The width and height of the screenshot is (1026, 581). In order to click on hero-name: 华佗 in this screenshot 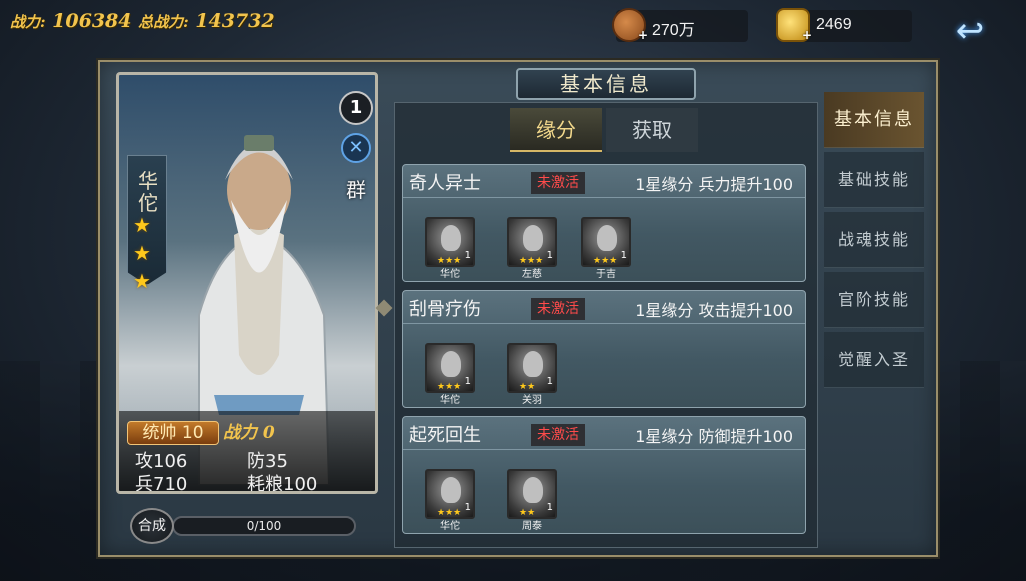, I will do `click(148, 192)`.